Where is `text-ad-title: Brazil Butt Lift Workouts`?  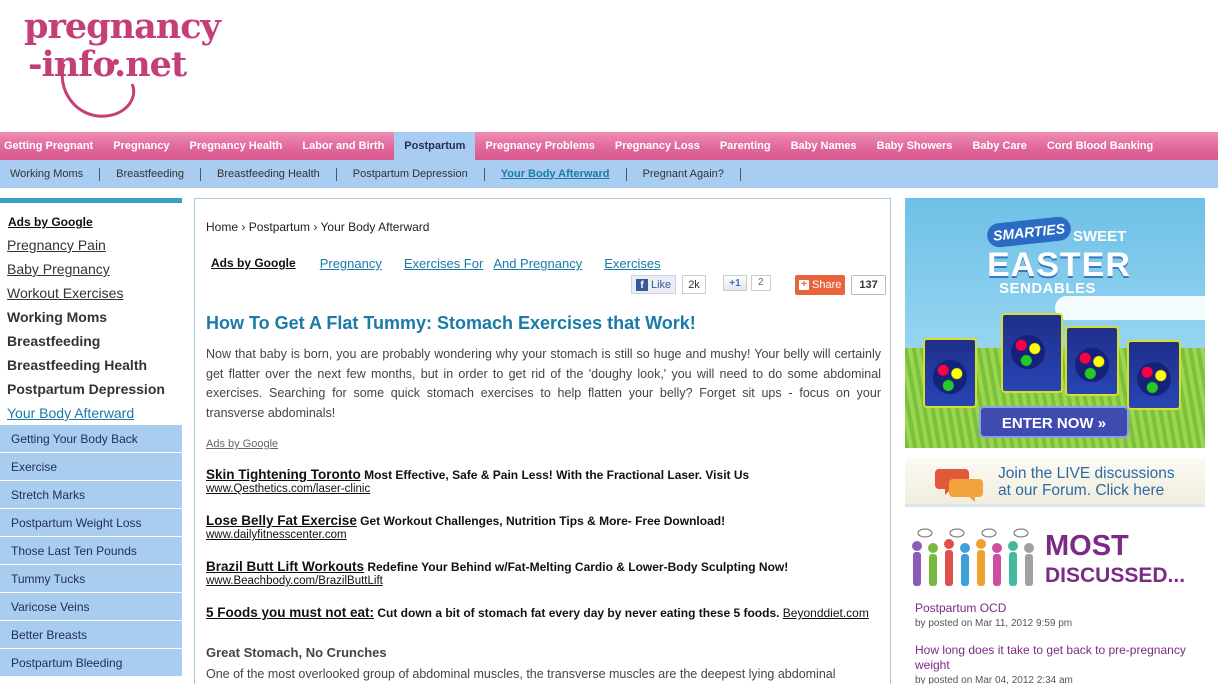
text-ad-title: Brazil Butt Lift Workouts is located at coordinates (285, 566).